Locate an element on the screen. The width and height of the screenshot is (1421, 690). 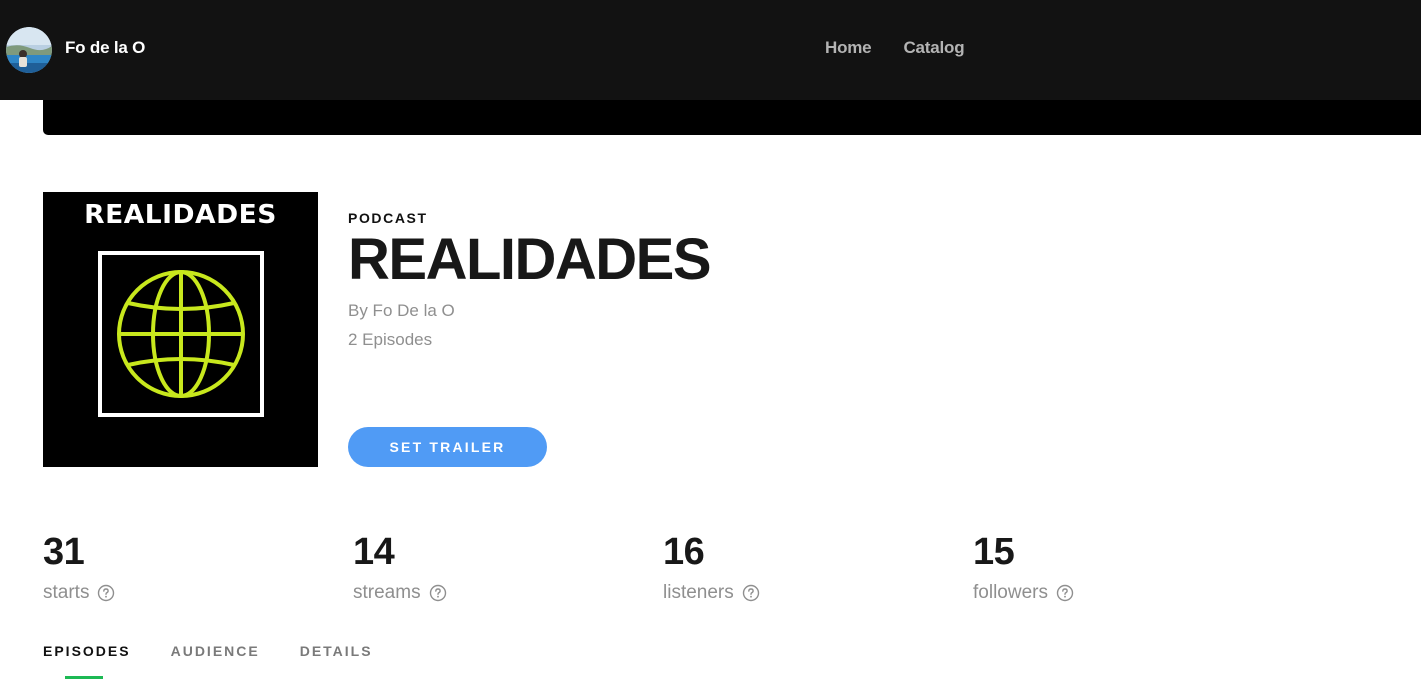
avatar is located at coordinates (29, 50).